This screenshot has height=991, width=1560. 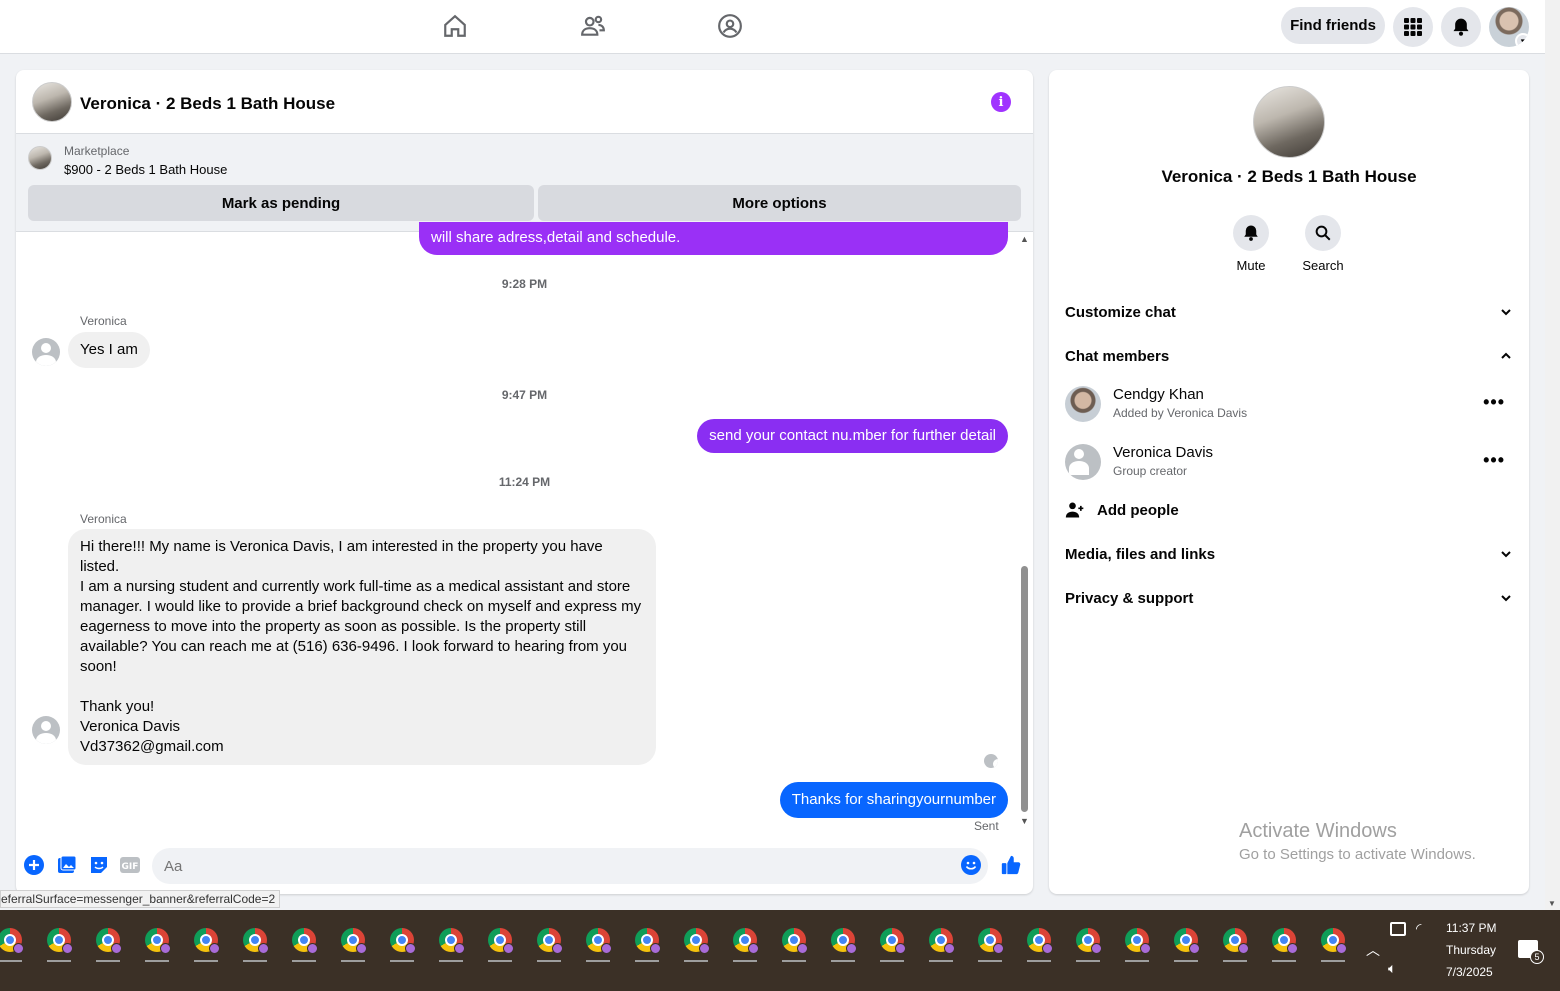 I want to click on mute-button: Mute, so click(x=1251, y=244).